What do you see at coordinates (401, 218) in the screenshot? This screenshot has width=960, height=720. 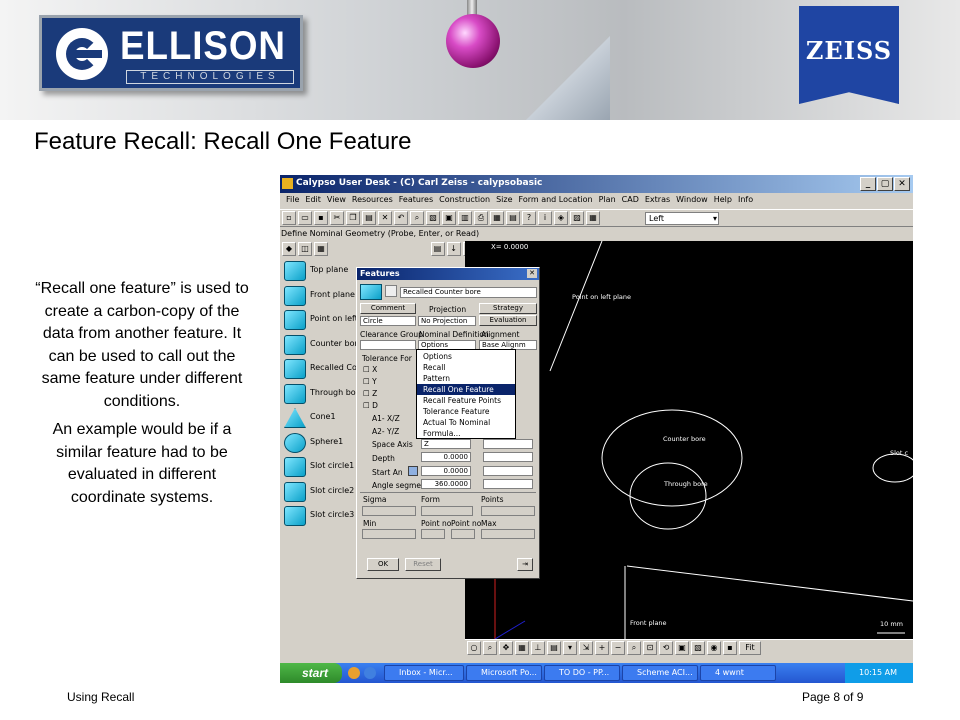 I see `undo-icon: ↶` at bounding box center [401, 218].